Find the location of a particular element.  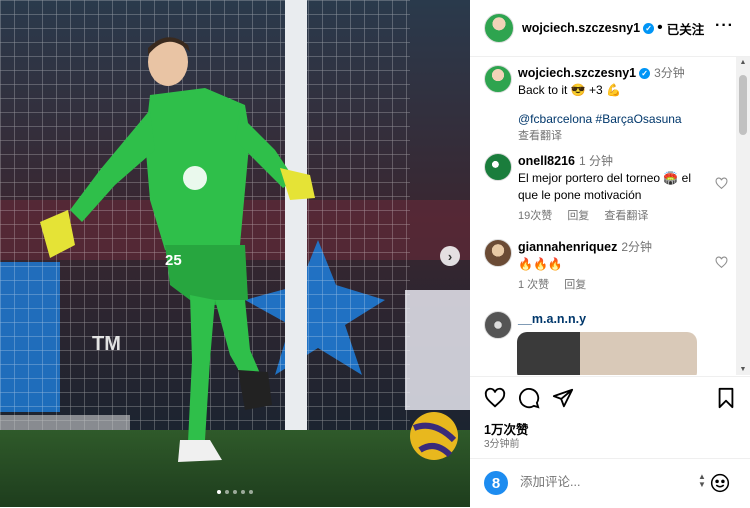

spin-arrows-icon: ▲ ▼ is located at coordinates (702, 481).